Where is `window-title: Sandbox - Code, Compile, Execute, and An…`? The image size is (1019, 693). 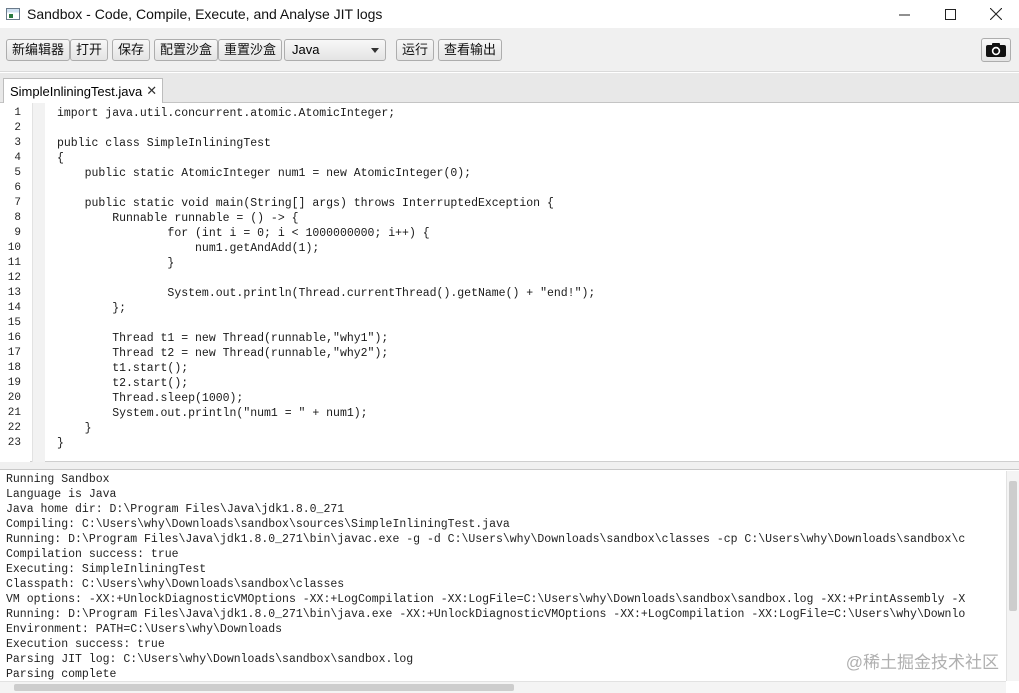
window-title: Sandbox - Code, Compile, Execute, and An… is located at coordinates (205, 14).